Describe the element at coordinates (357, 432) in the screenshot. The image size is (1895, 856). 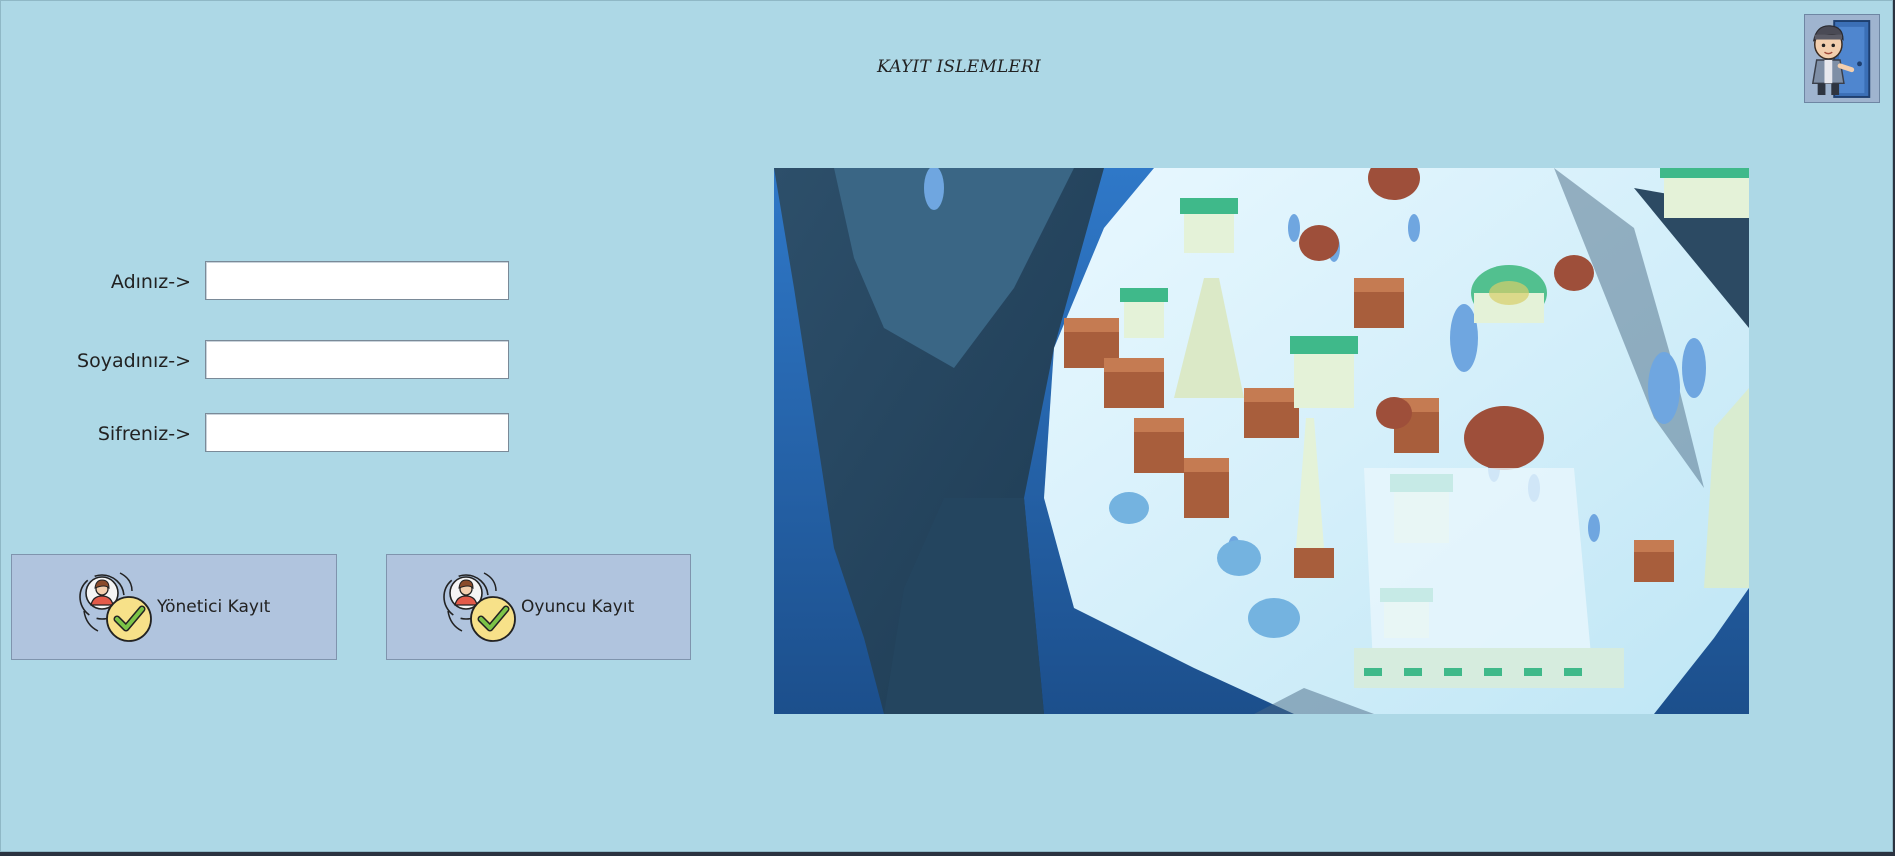
I see `password-field` at that location.